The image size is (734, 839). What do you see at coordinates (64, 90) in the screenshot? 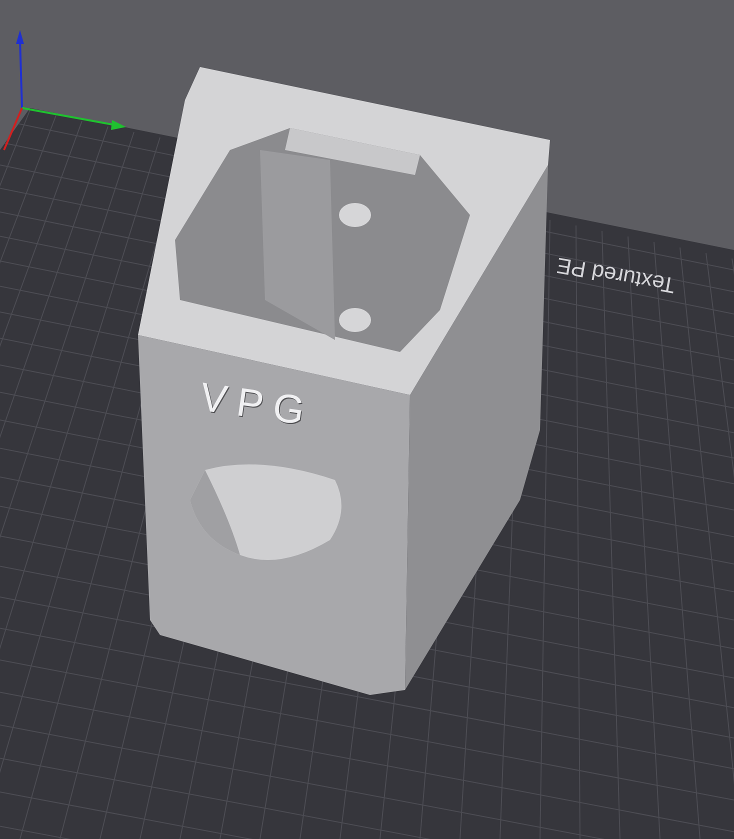
I see `axes-icon` at bounding box center [64, 90].